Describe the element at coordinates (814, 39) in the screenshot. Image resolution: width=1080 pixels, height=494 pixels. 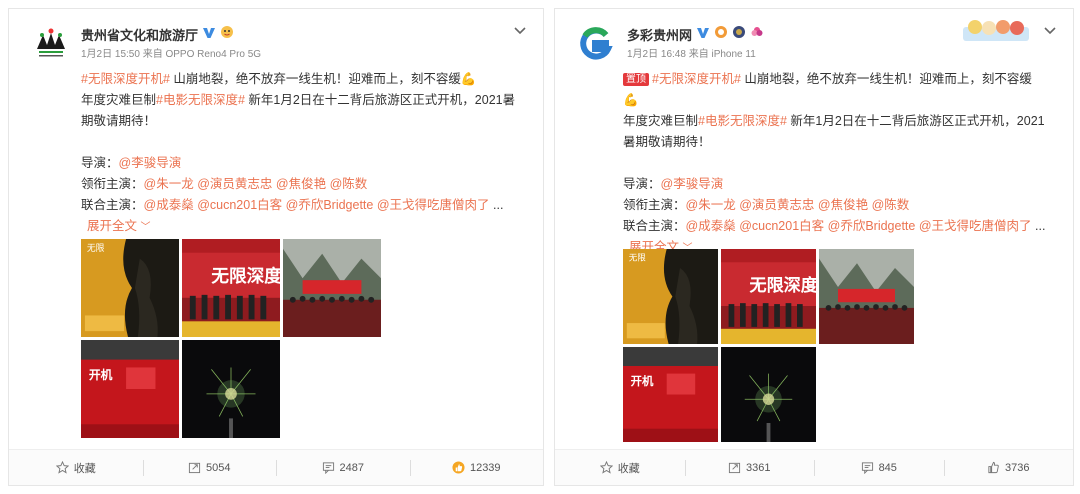
I see `post-header: 多彩贵州网 1月2日 16:48 来自 iPhone 11` at that location.